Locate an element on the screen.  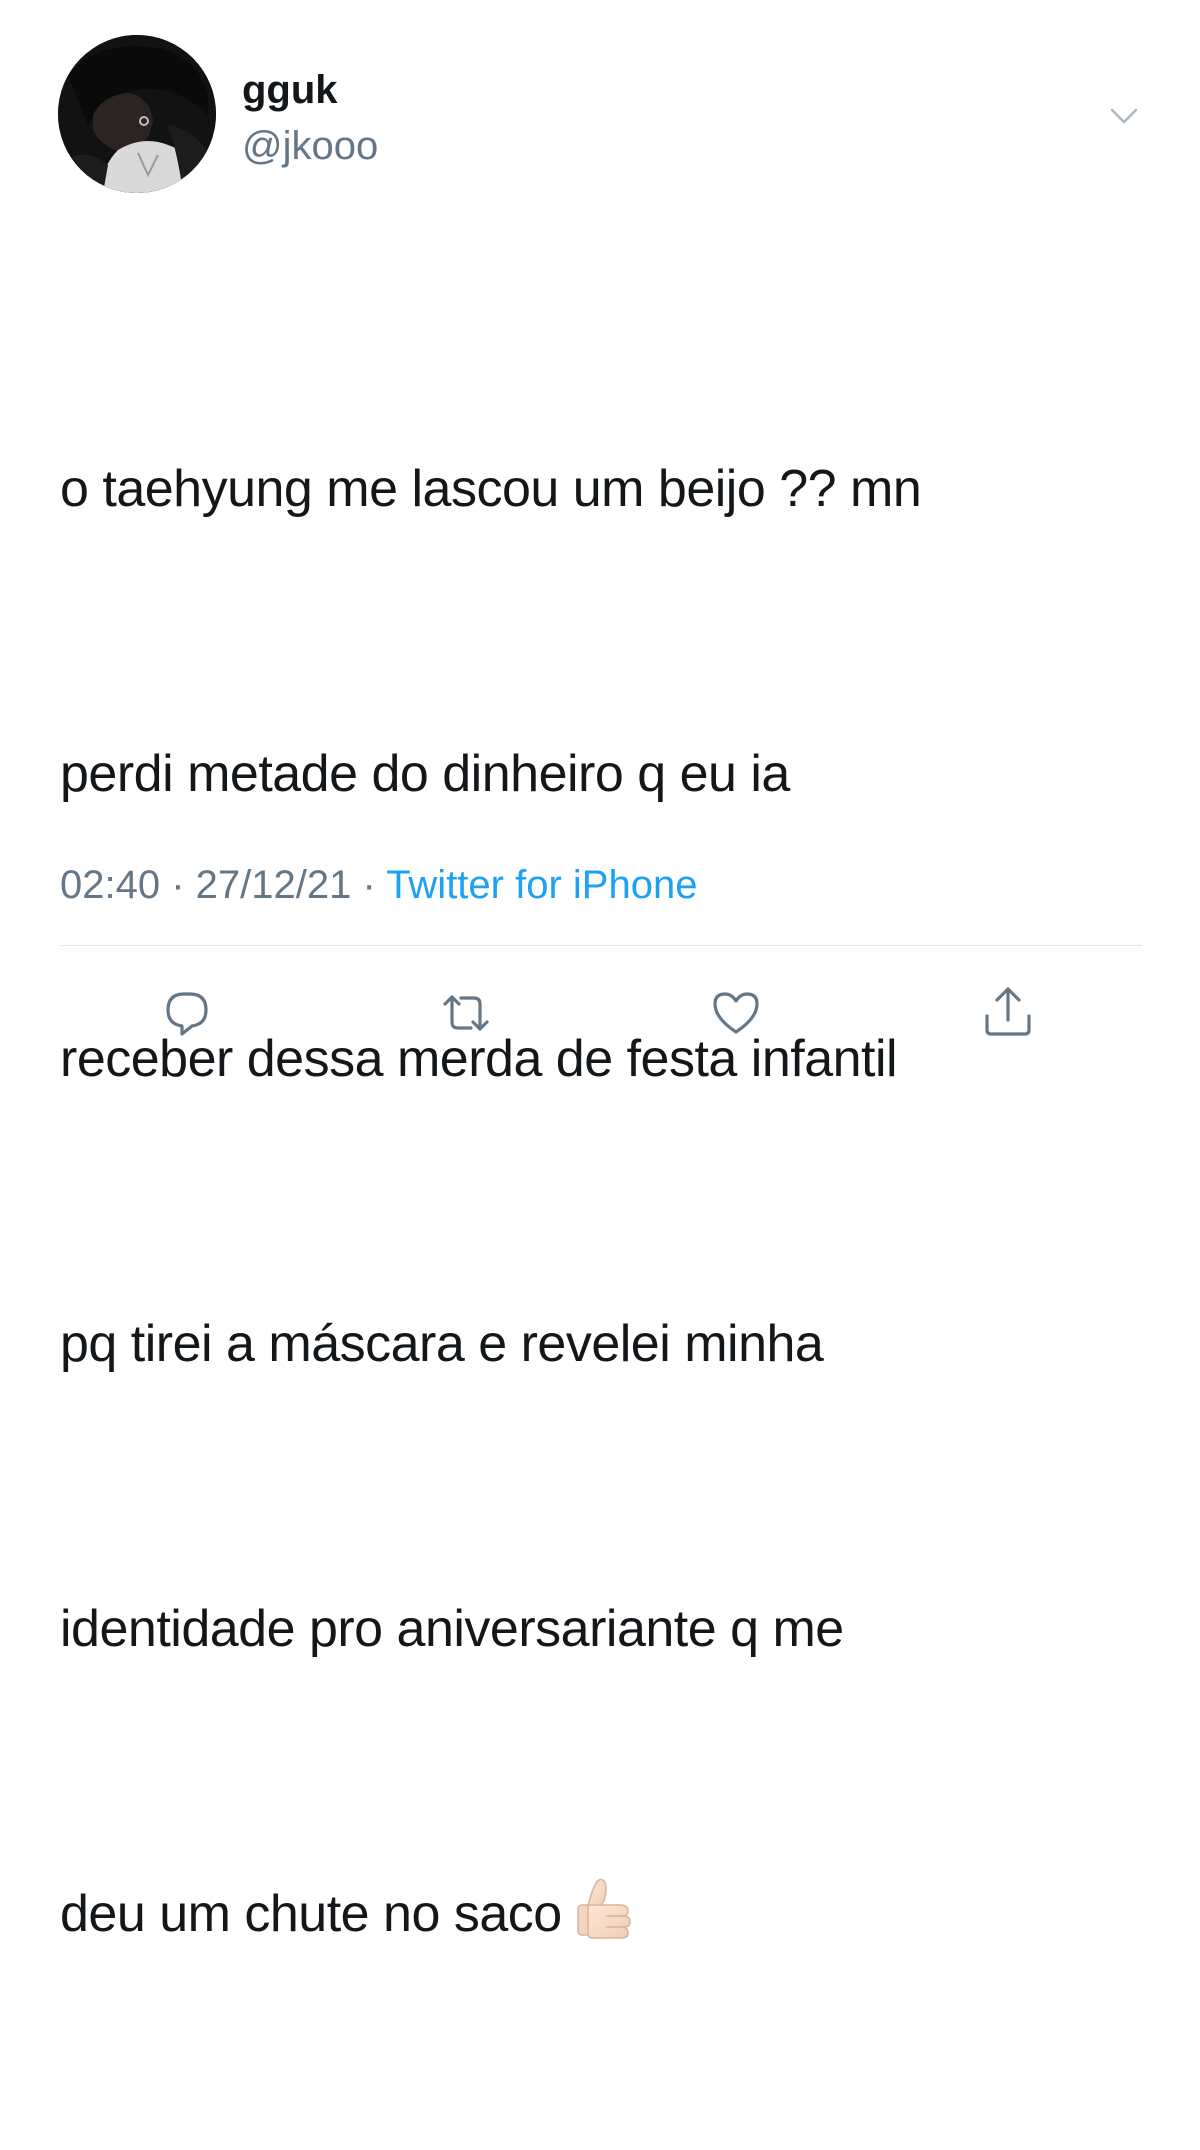
retweet-icon is located at coordinates (466, 1013).